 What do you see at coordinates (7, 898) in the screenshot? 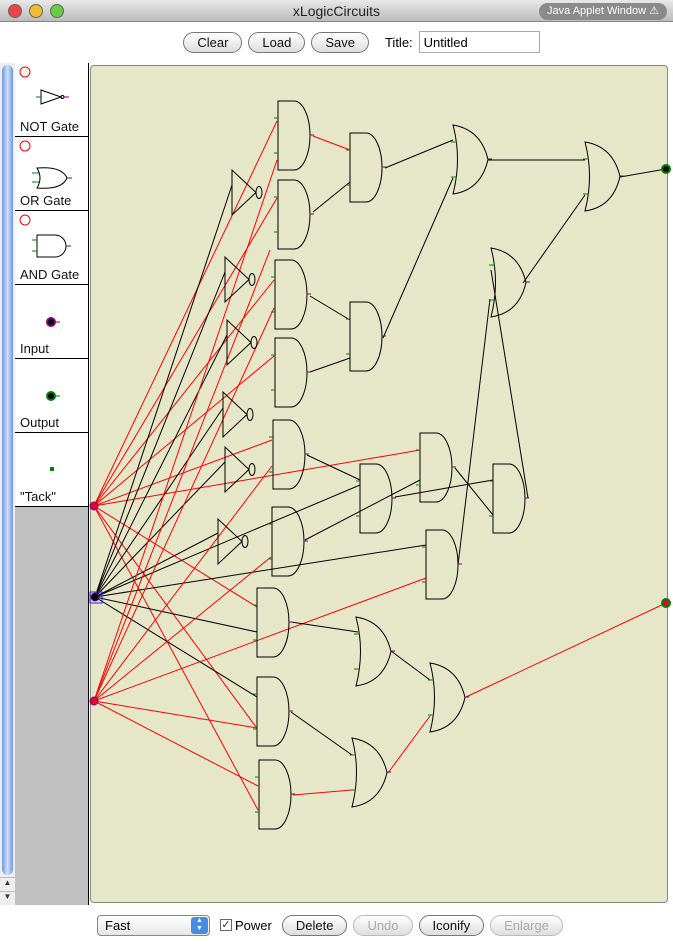
I see `scroll-down-arrow: ▼` at bounding box center [7, 898].